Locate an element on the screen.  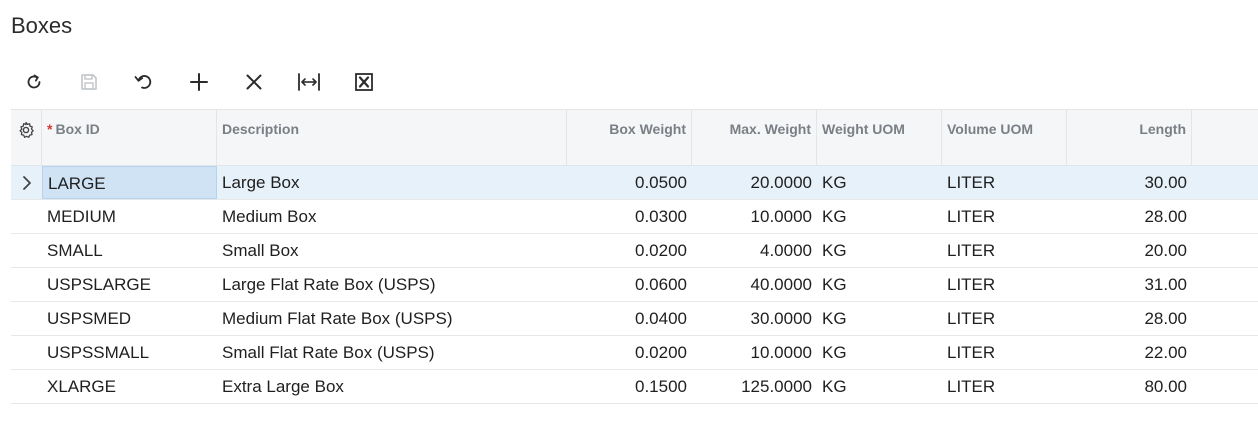
excel-icon is located at coordinates (364, 82).